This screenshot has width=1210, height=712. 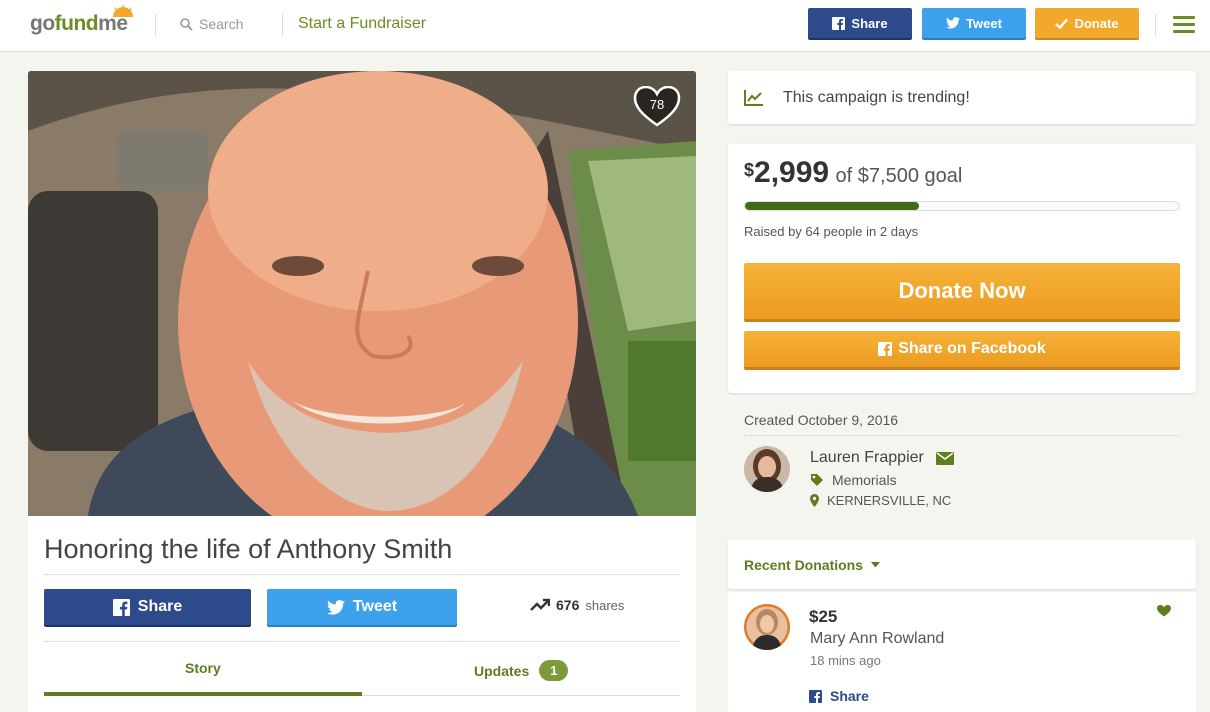 I want to click on campaign-title: Honoring the life of Anthony Smith, so click(x=248, y=549).